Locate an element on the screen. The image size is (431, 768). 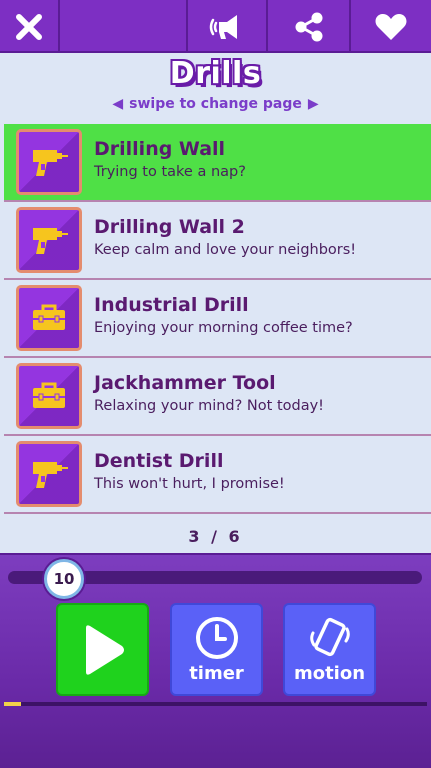
megaphone-icon is located at coordinates (223, 26).